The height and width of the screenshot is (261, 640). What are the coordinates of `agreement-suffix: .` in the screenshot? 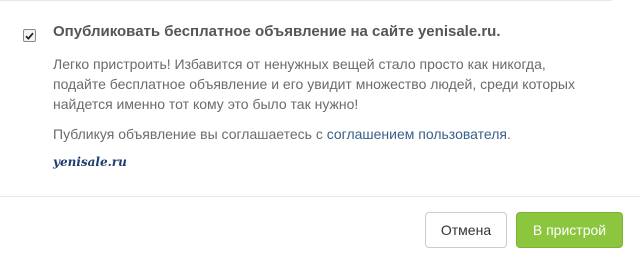 It's located at (508, 134).